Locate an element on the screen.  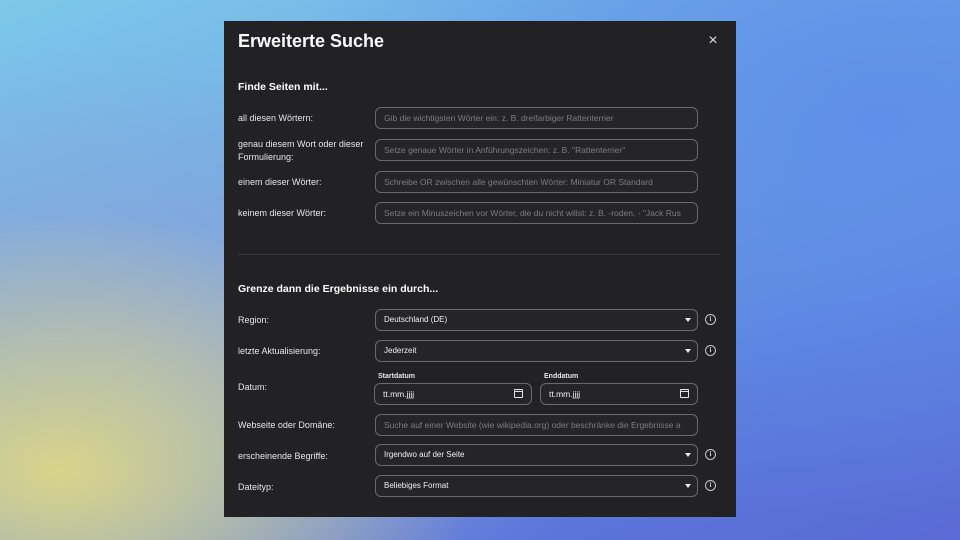
any-words-input is located at coordinates (536, 182).